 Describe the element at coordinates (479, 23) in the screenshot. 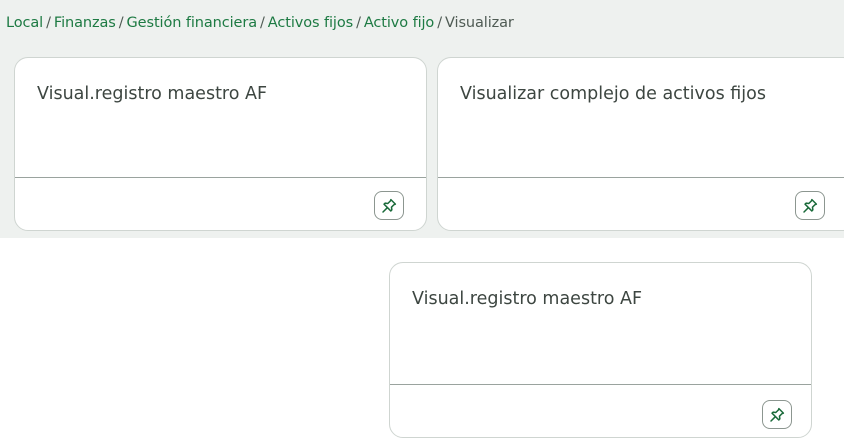

I see `breadcrumb-current: Visualizar` at that location.